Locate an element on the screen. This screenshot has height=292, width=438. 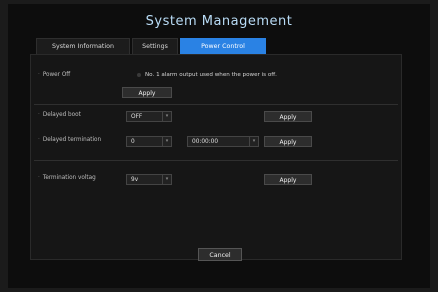
page-title: System Management is located at coordinates (219, 21).